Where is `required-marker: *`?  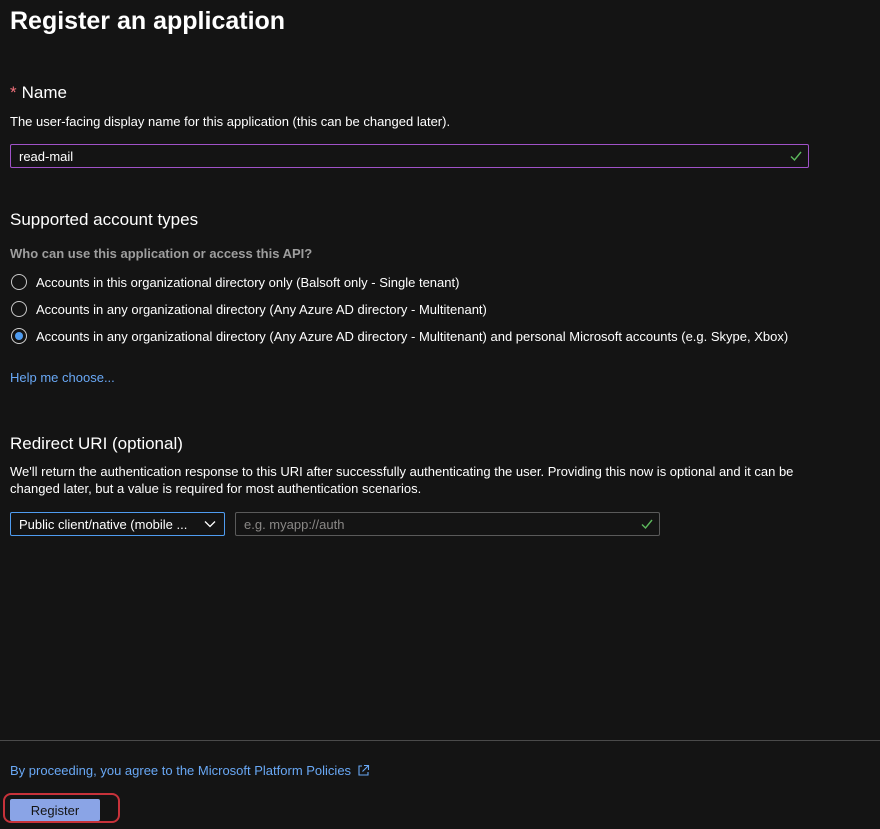 required-marker: * is located at coordinates (13, 92).